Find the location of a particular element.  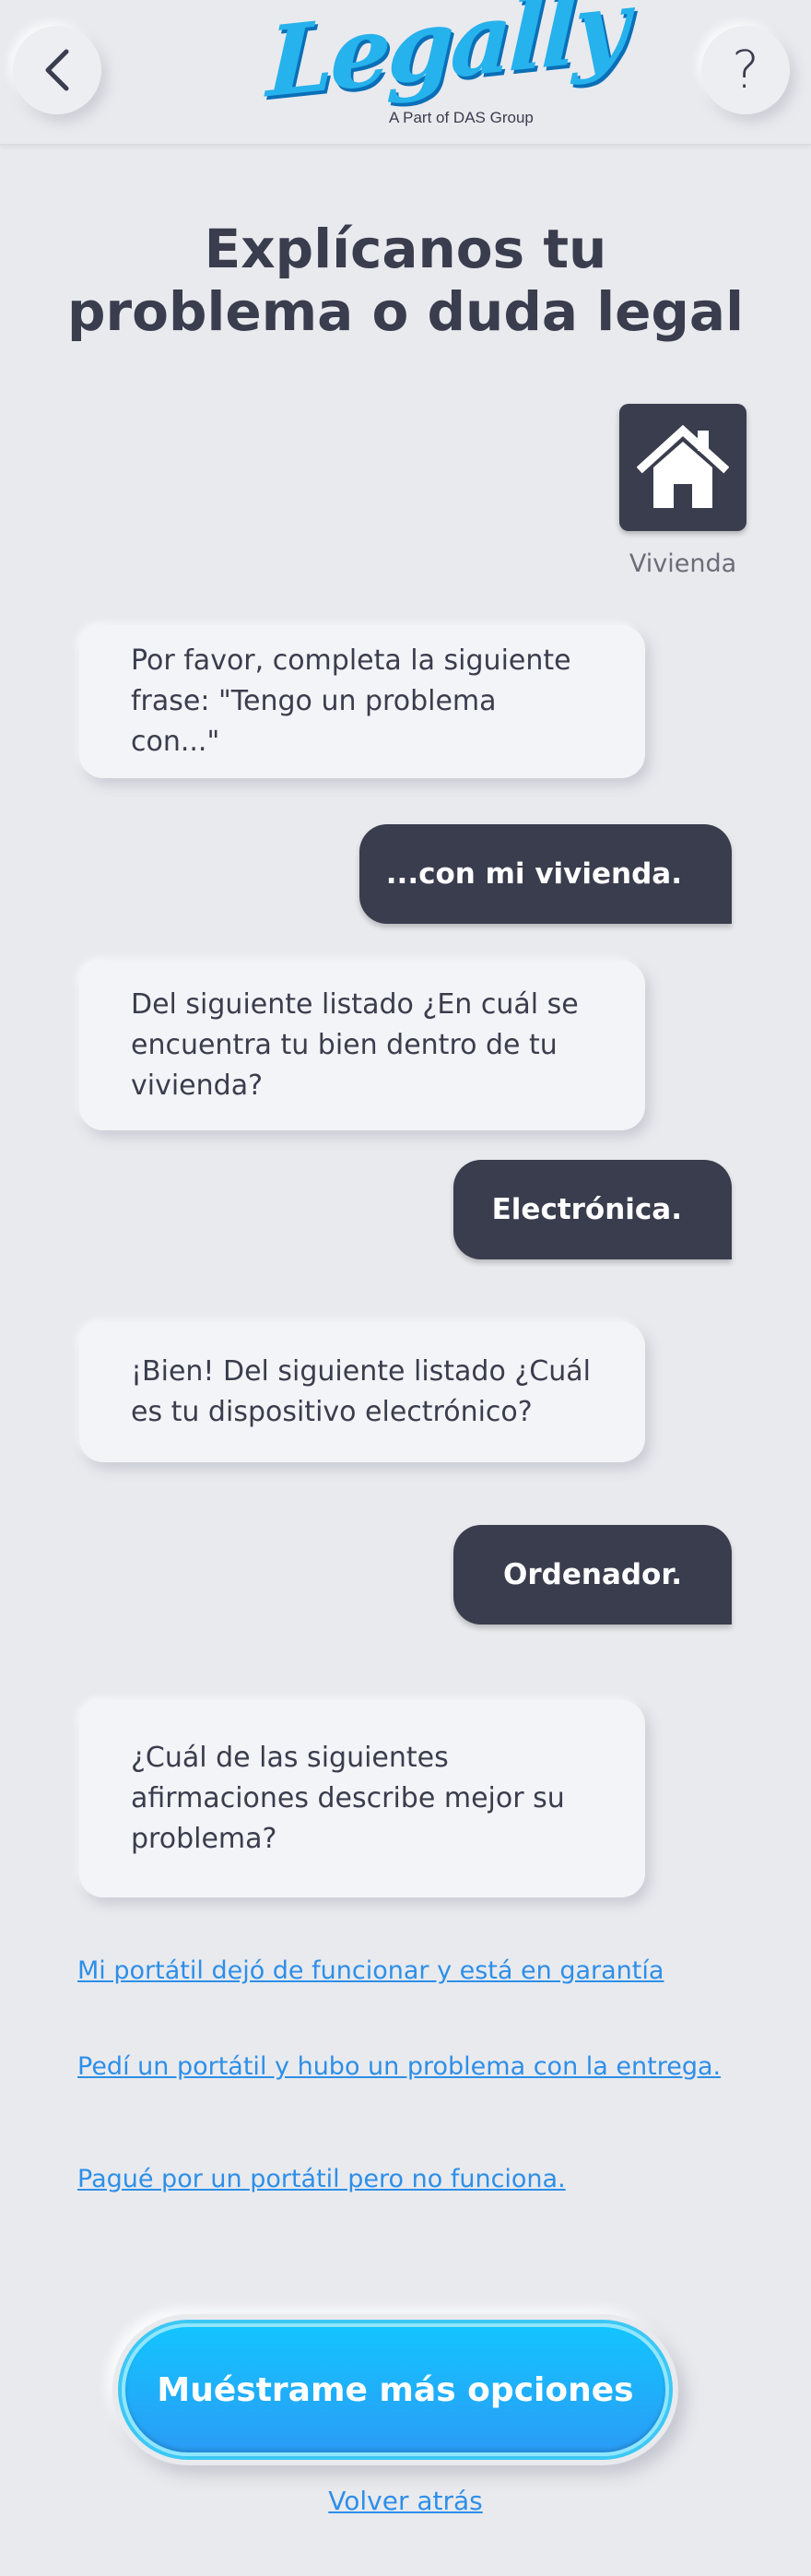

category-label: Vivienda is located at coordinates (683, 563).